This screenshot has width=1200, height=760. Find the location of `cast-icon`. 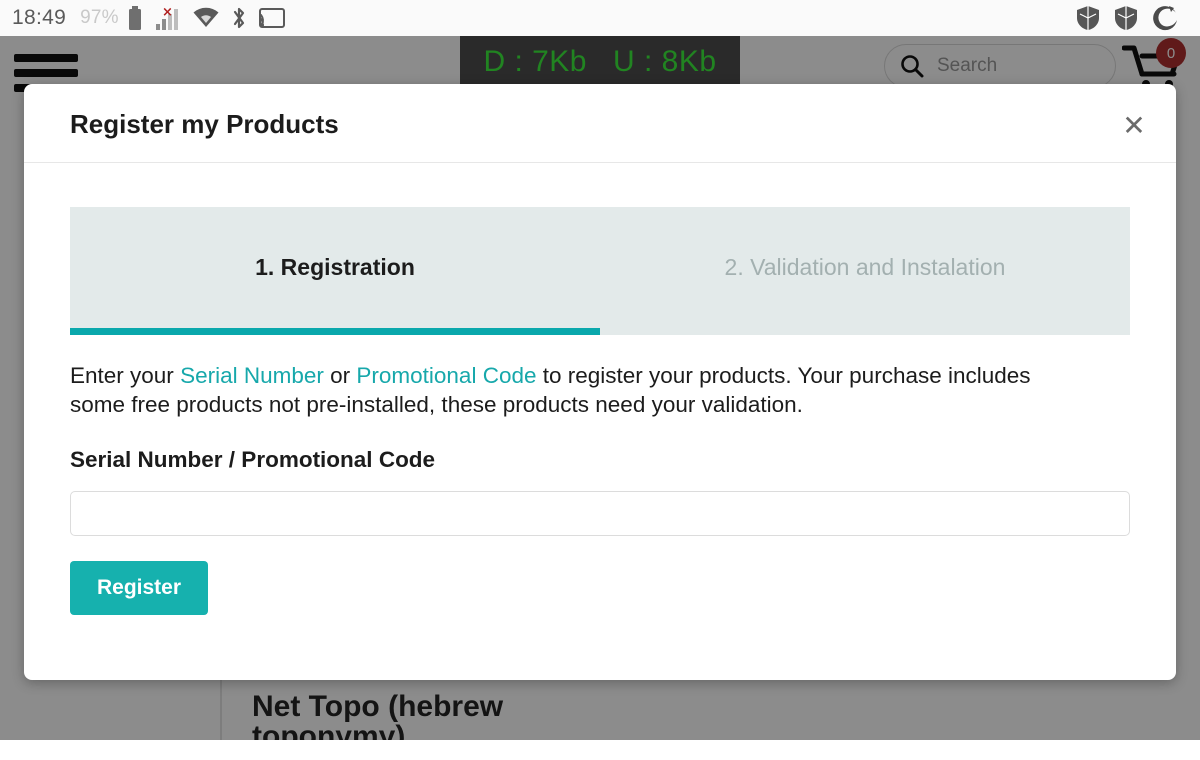

cast-icon is located at coordinates (271, 18).